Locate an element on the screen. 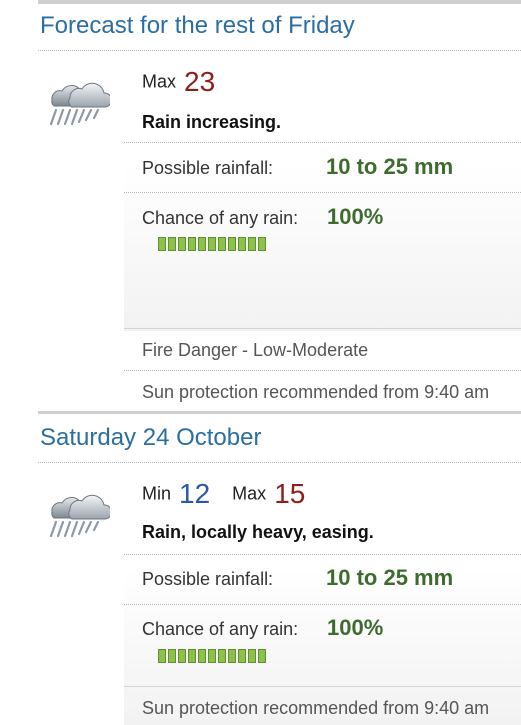  top-divider is located at coordinates (279, 2).